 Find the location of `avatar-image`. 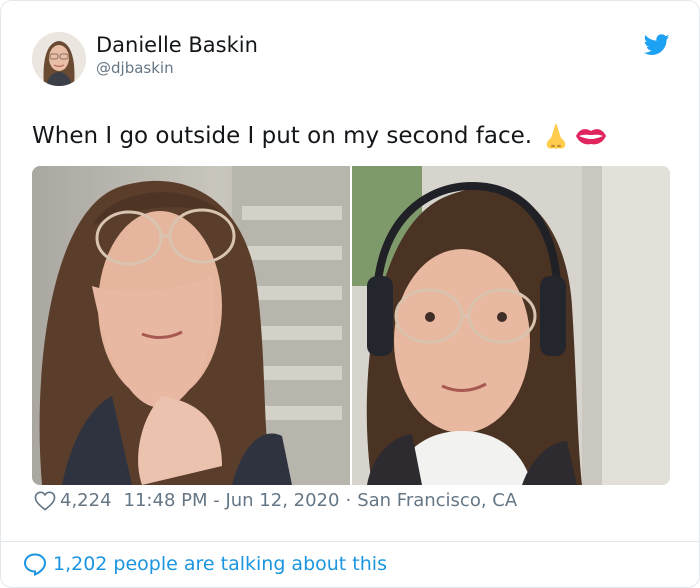

avatar-image is located at coordinates (59, 59).